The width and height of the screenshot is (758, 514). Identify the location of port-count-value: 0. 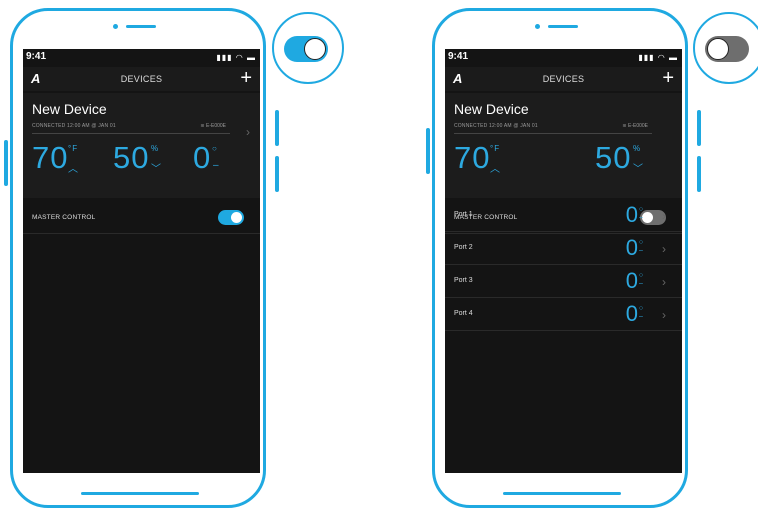
(202, 157).